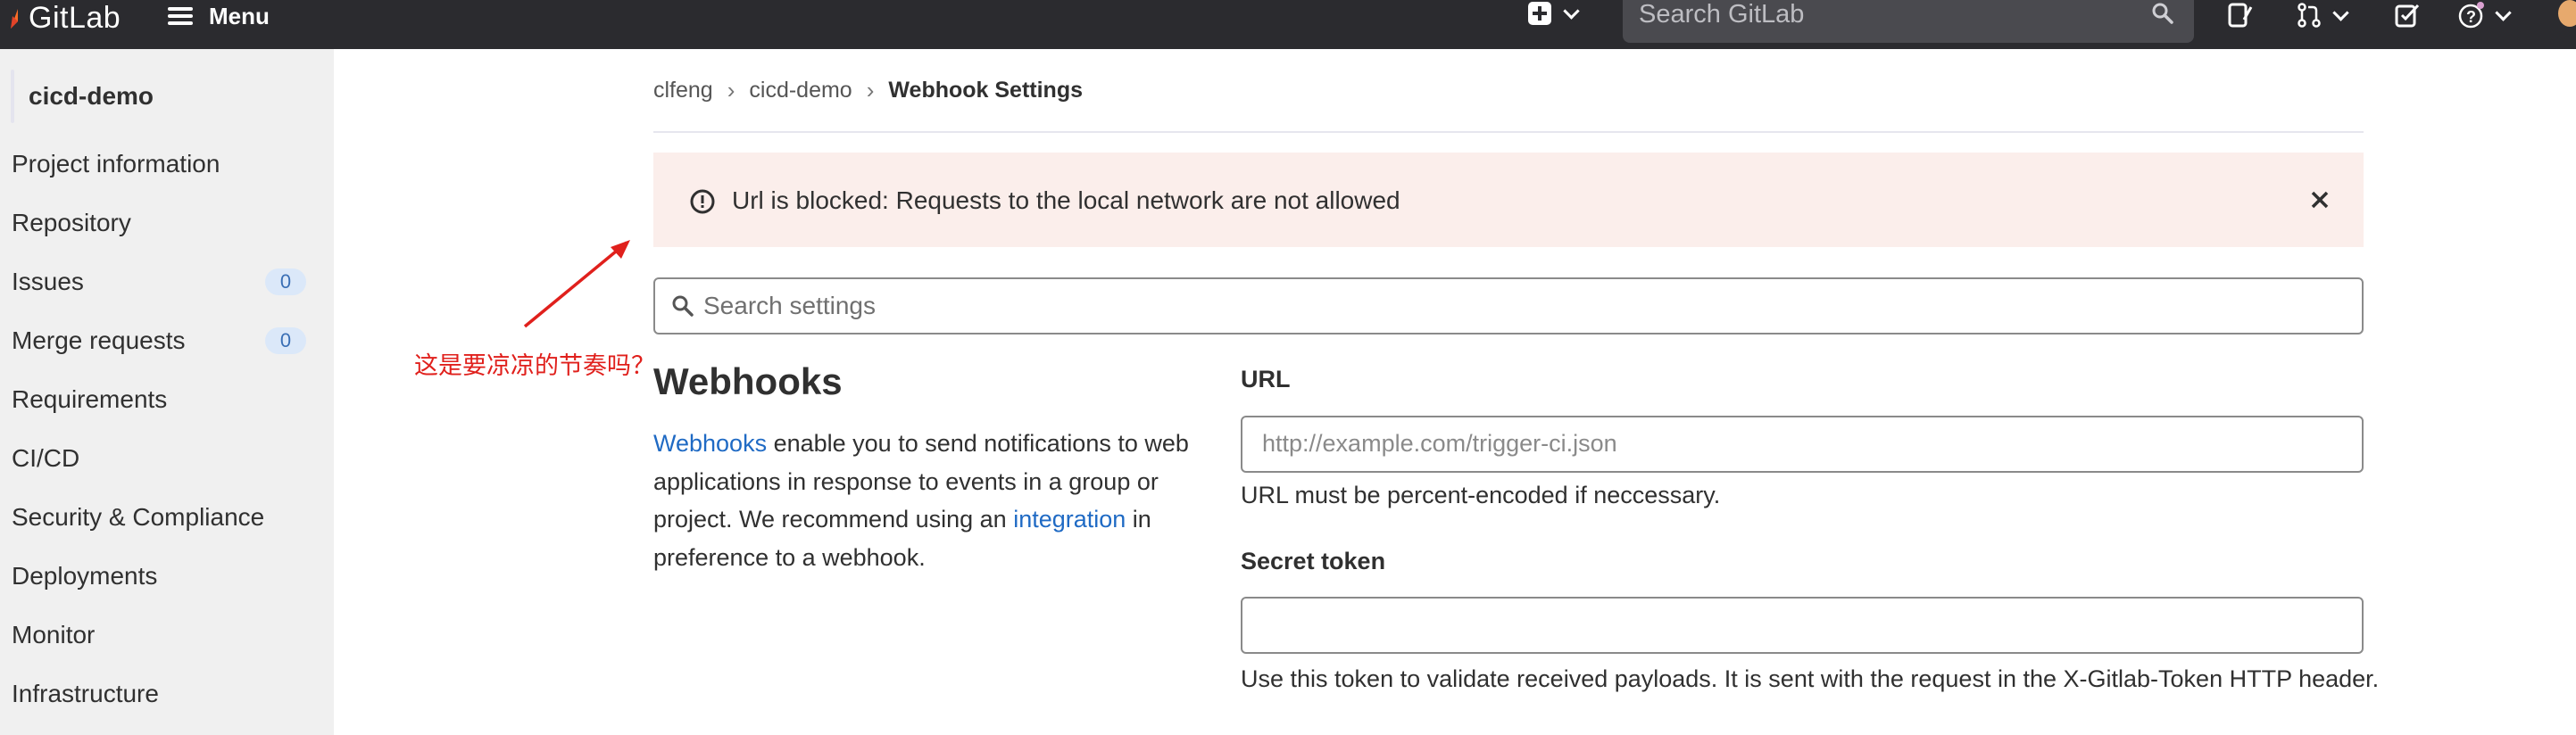 The width and height of the screenshot is (2576, 735). I want to click on issues-icon, so click(2240, 16).